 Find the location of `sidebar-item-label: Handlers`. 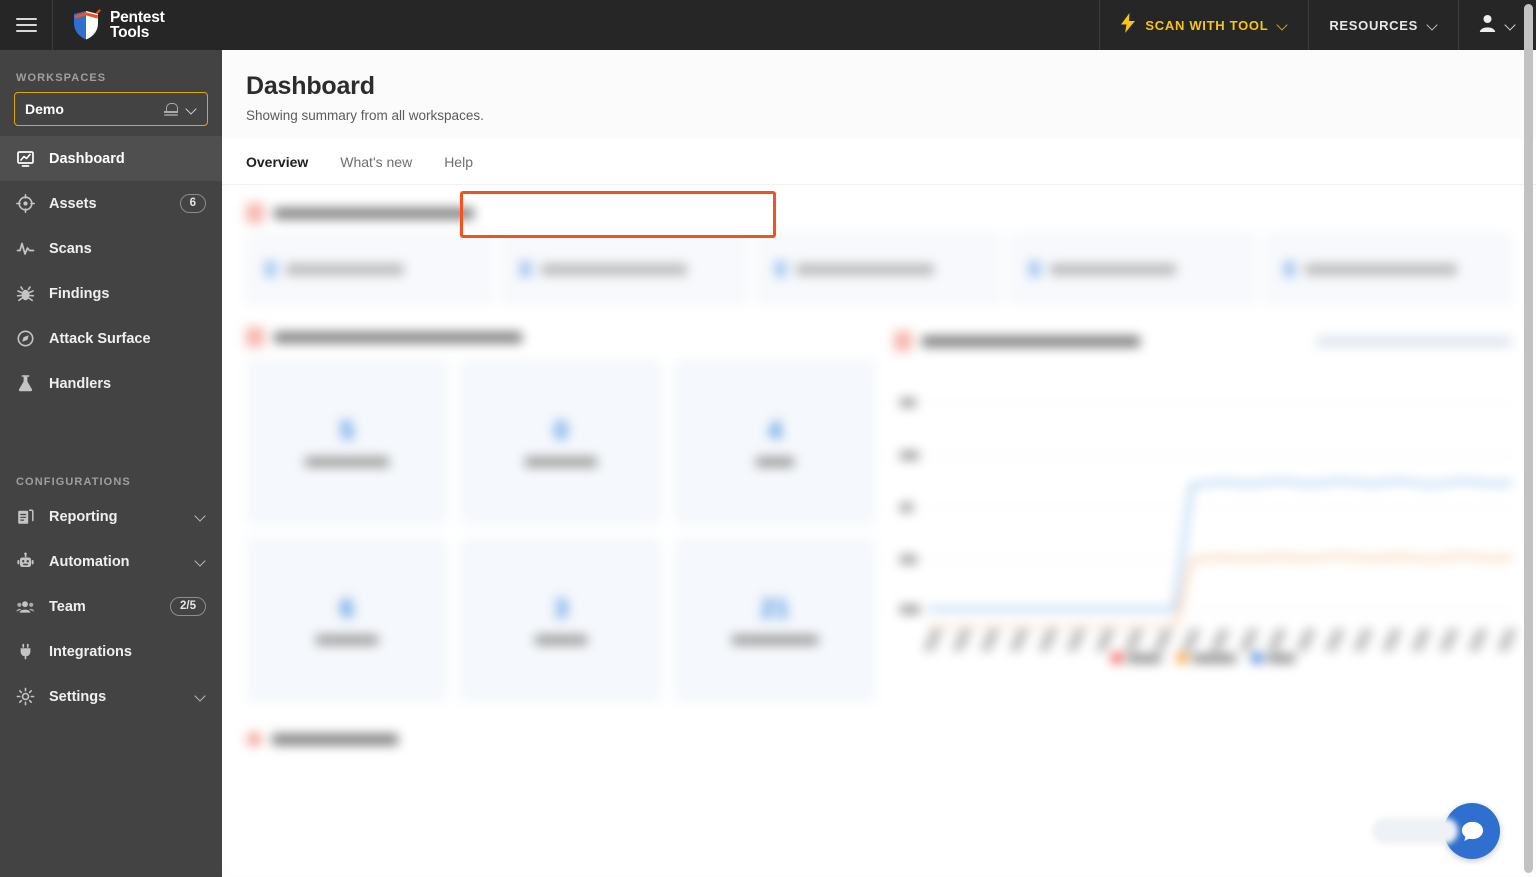

sidebar-item-label: Handlers is located at coordinates (80, 383).